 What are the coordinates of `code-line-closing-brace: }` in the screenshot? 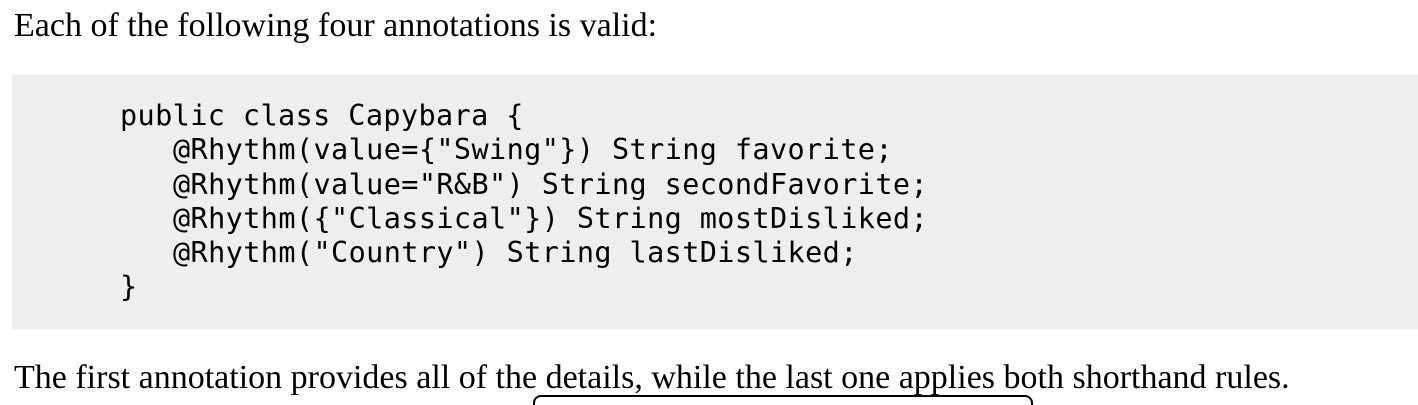 It's located at (129, 287).